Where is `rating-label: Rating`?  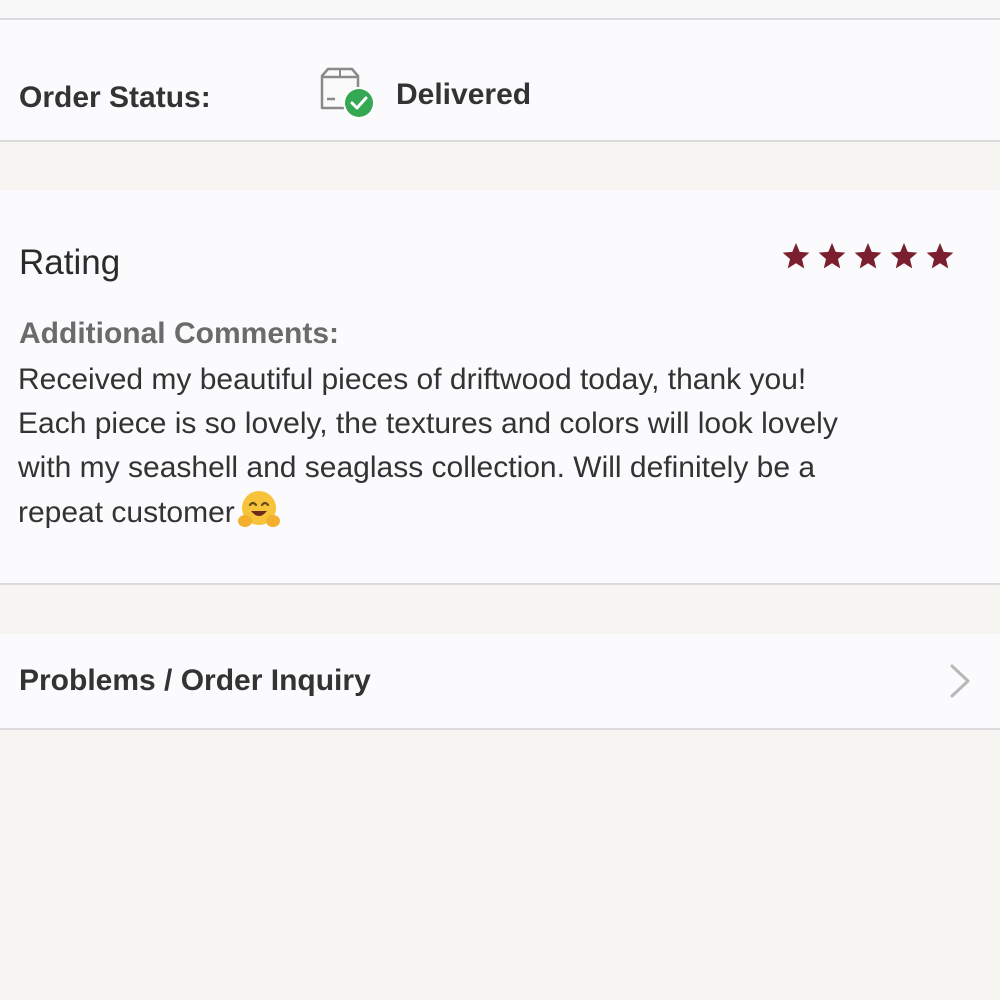
rating-label: Rating is located at coordinates (70, 262).